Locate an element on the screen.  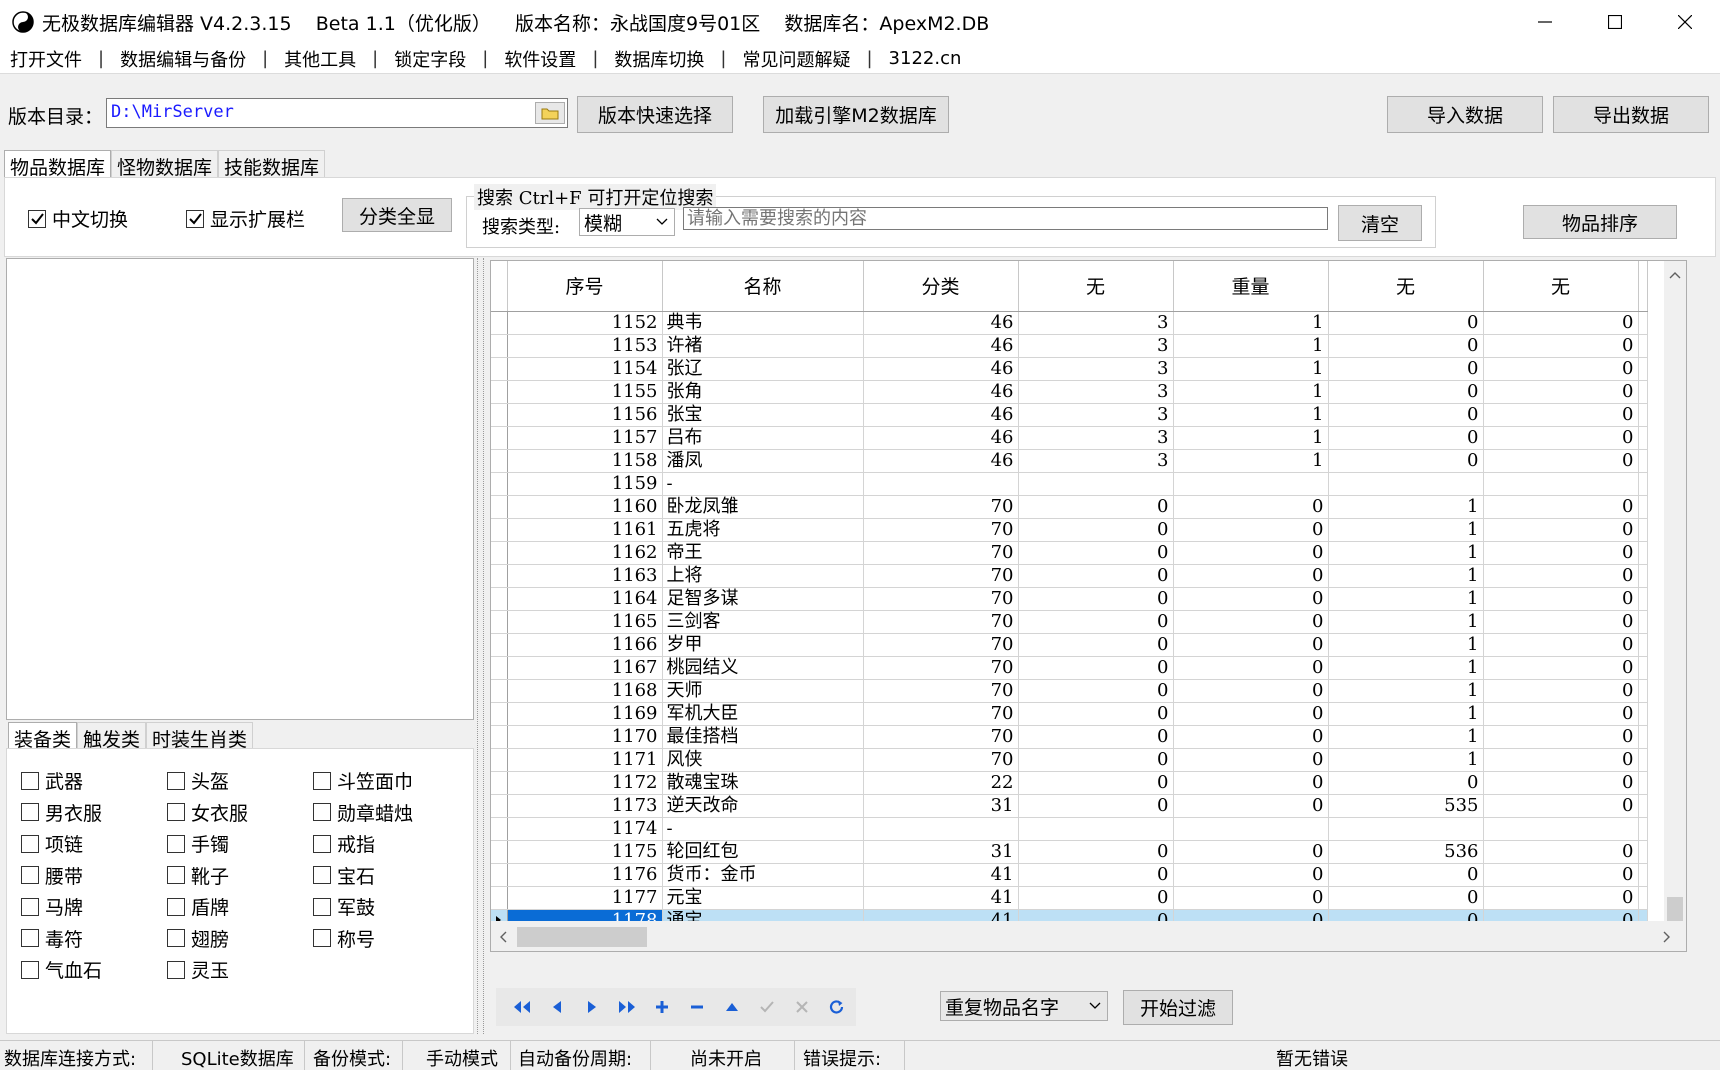
table-cell: 岁甲 is located at coordinates (763, 645).